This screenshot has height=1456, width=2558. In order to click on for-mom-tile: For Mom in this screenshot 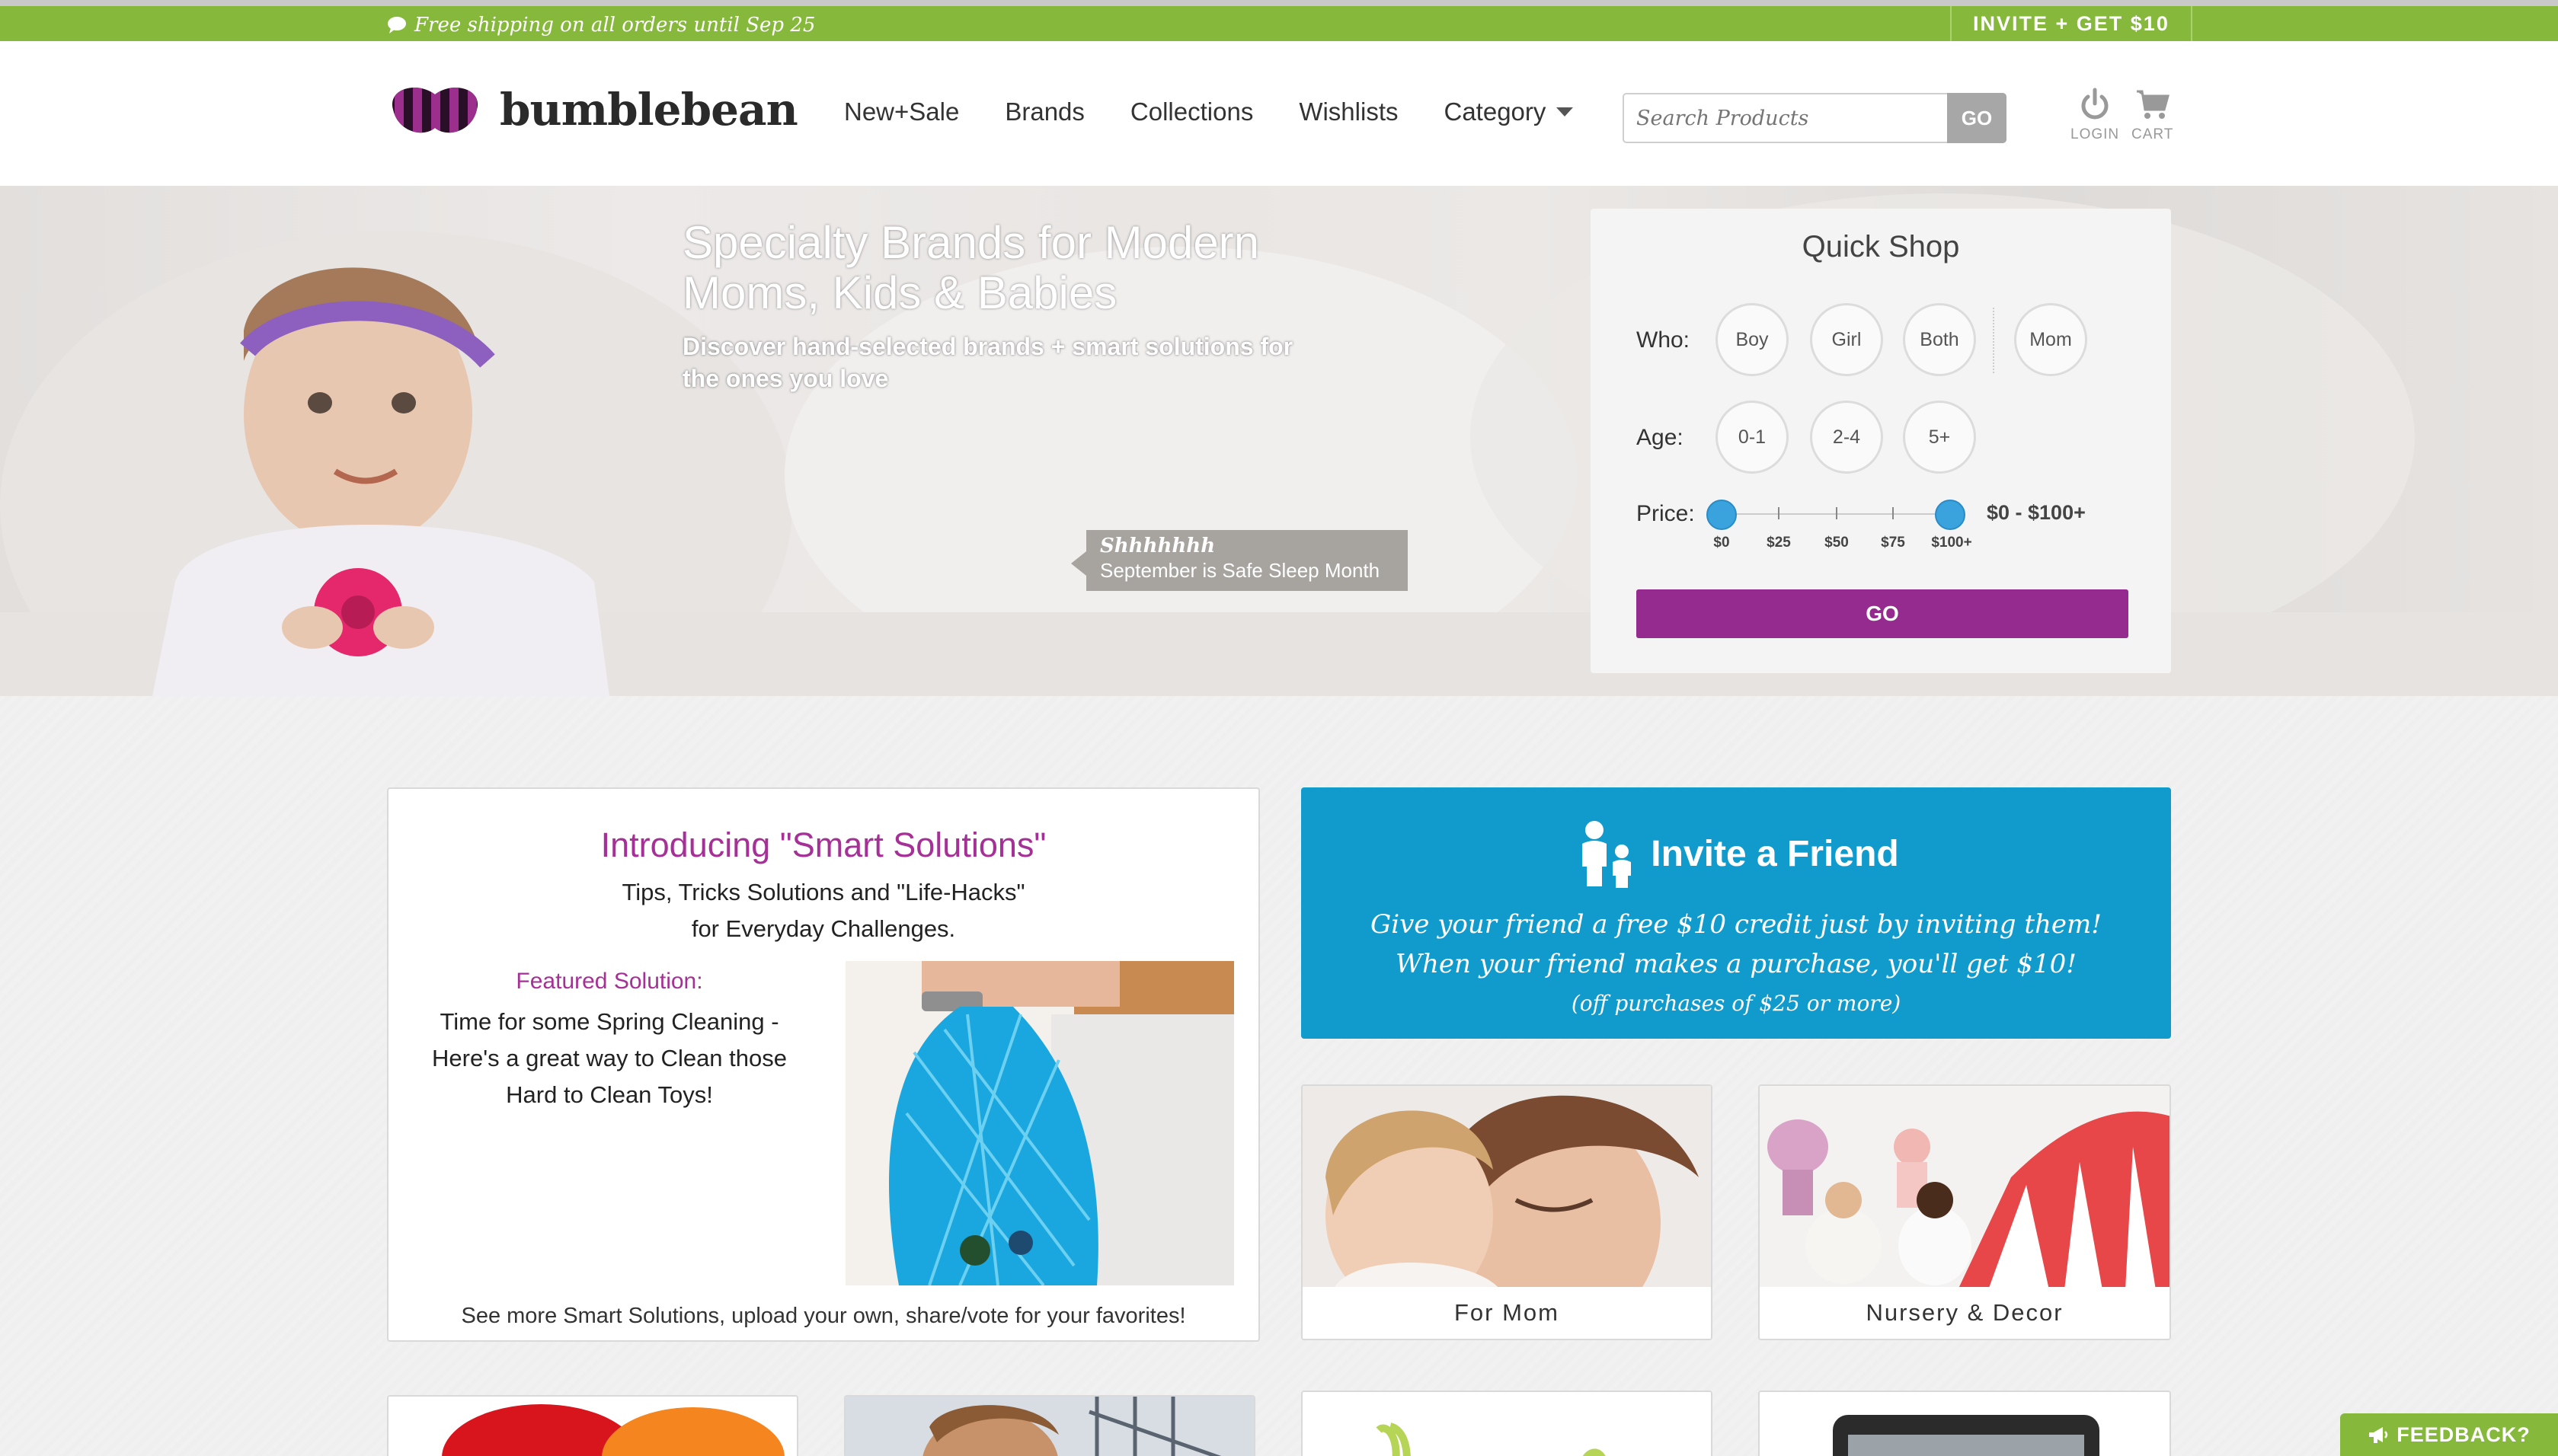, I will do `click(1507, 1212)`.